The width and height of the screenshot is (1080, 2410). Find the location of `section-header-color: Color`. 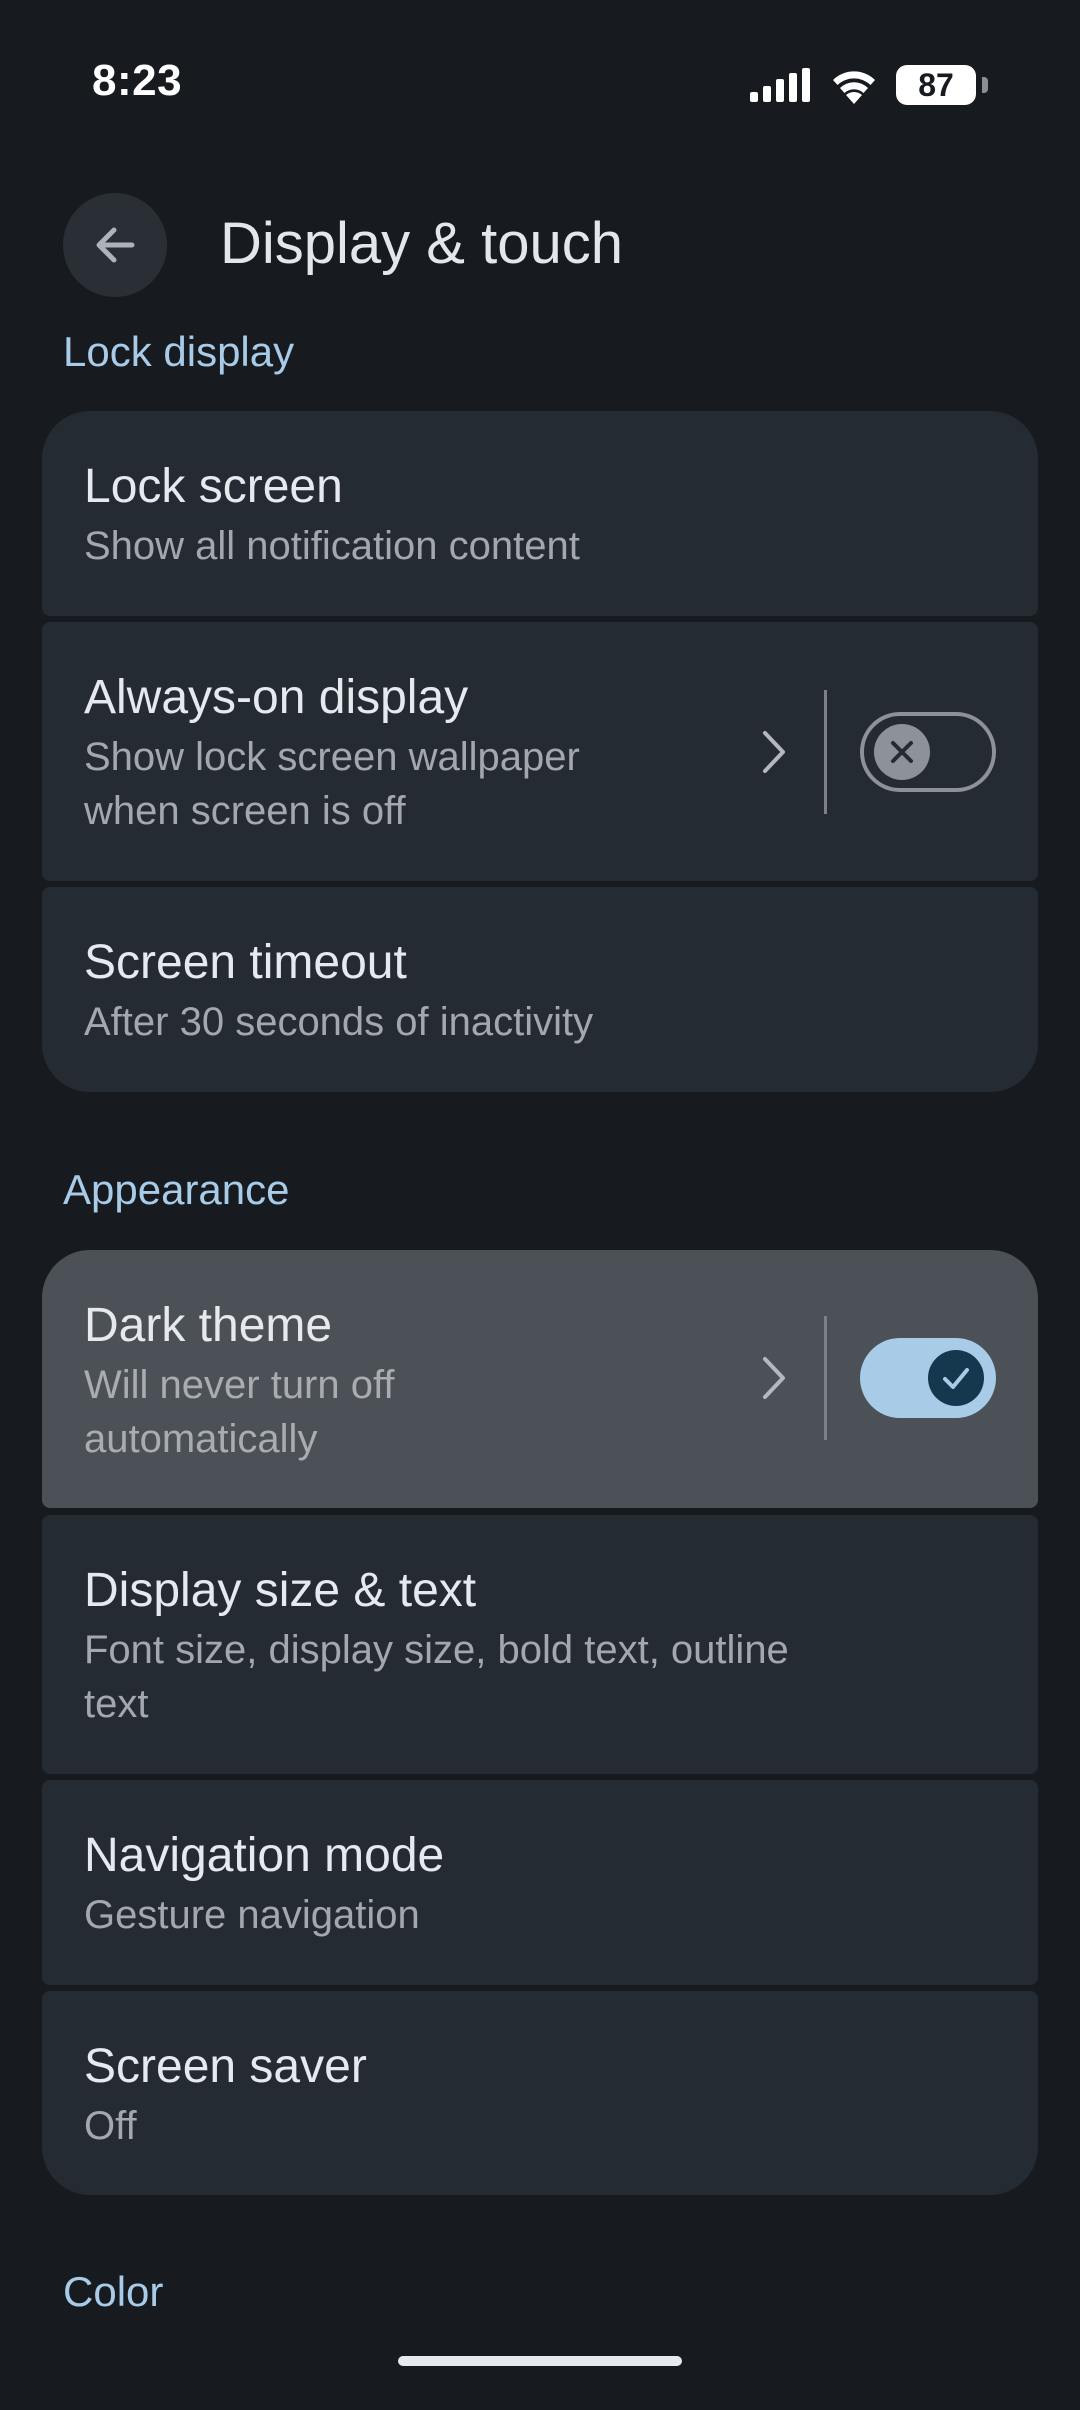

section-header-color: Color is located at coordinates (113, 2291).